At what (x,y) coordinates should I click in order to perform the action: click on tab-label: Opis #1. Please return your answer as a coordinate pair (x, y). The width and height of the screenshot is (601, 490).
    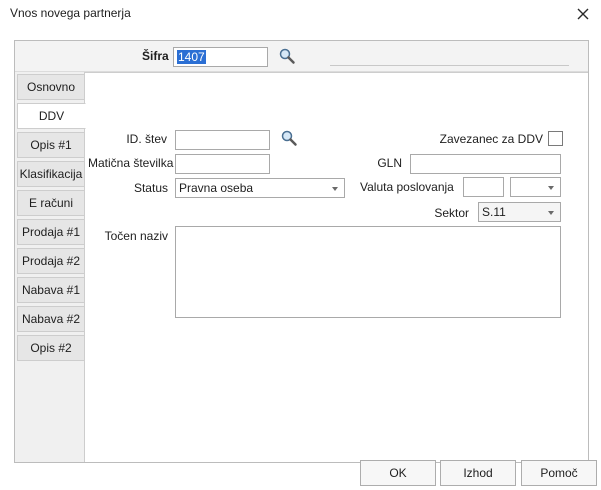
    Looking at the image, I should click on (51, 145).